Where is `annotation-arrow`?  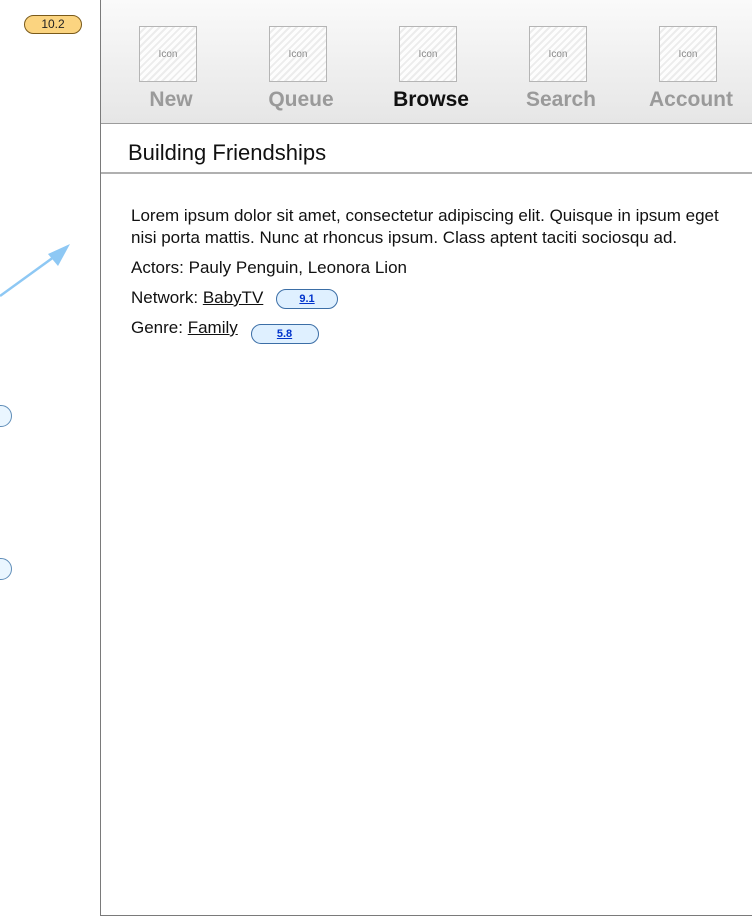 annotation-arrow is located at coordinates (35, 271).